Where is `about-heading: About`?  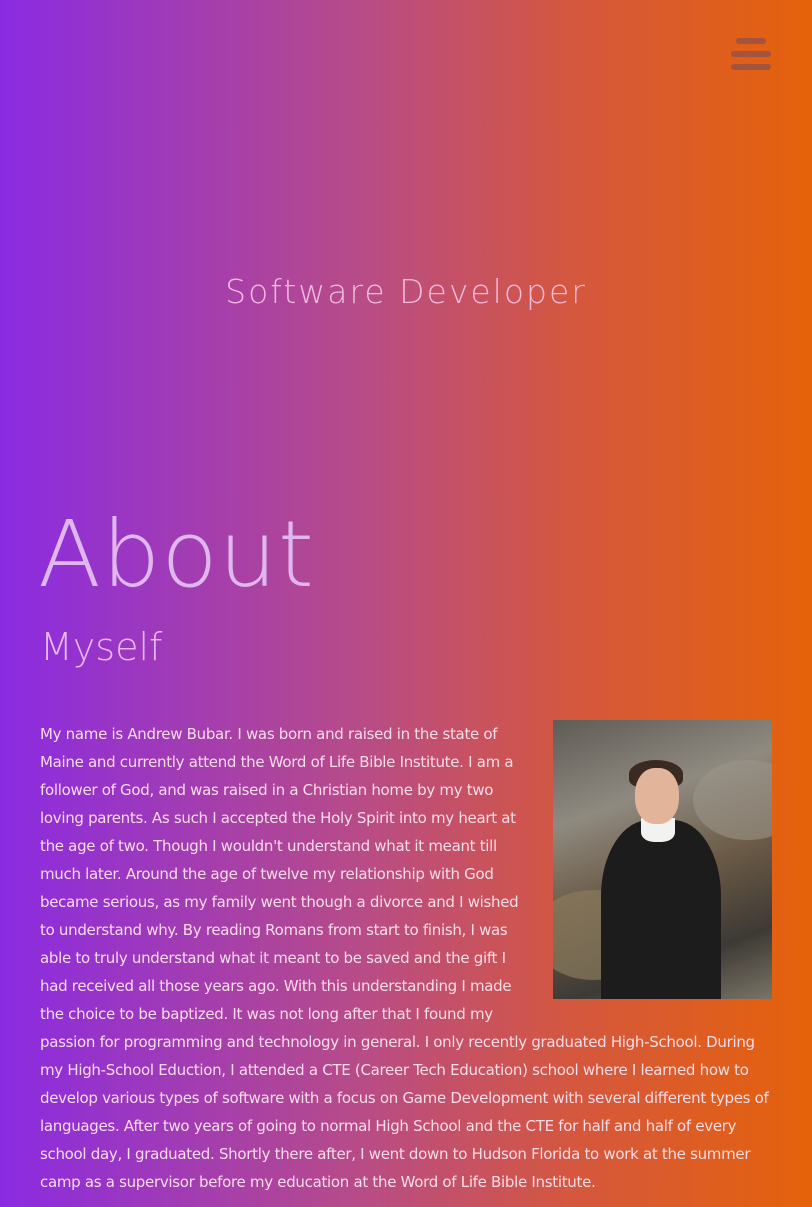
about-heading: About is located at coordinates (177, 554).